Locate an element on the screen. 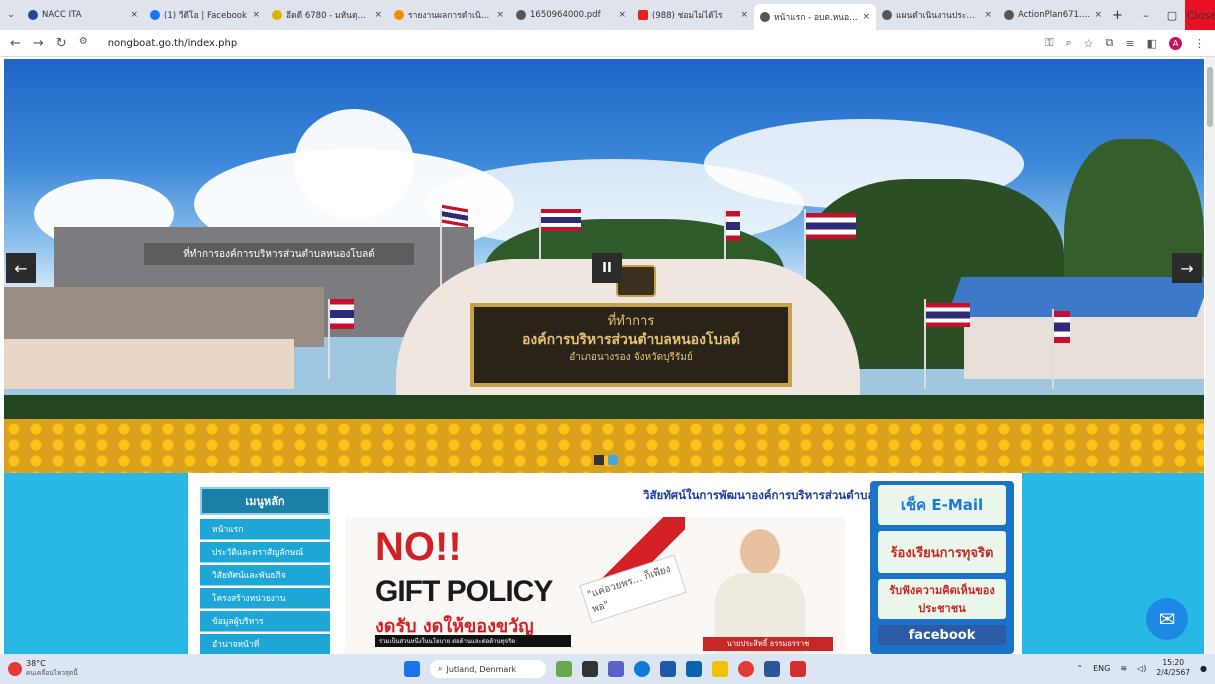  close-window-button: Close is located at coordinates (1200, 15).